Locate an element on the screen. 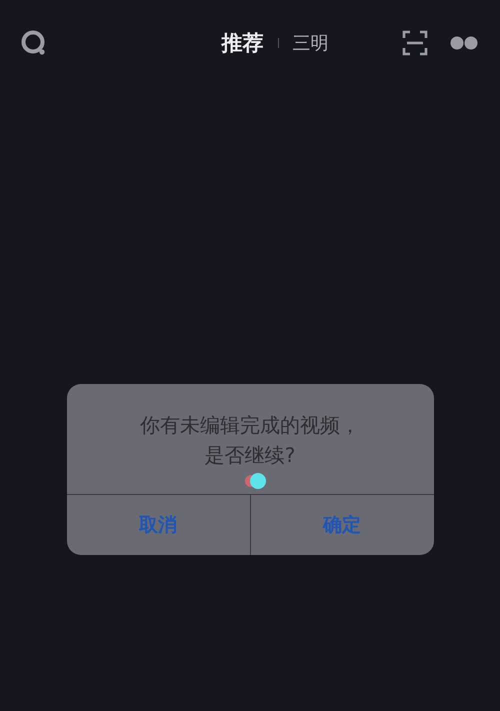 The width and height of the screenshot is (500, 711). loading-icon is located at coordinates (255, 481).